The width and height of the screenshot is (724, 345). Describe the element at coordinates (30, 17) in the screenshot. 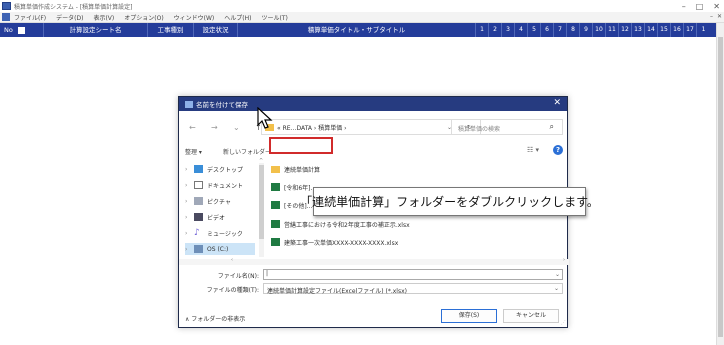

I see `menu-file: ファイル(F)` at that location.